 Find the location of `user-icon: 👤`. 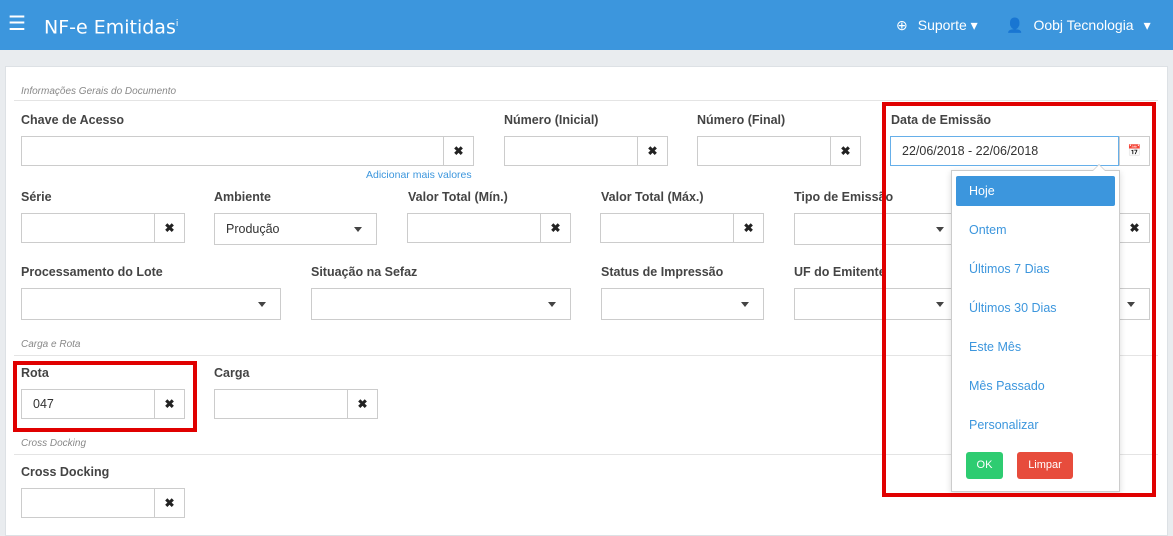

user-icon: 👤 is located at coordinates (1015, 25).